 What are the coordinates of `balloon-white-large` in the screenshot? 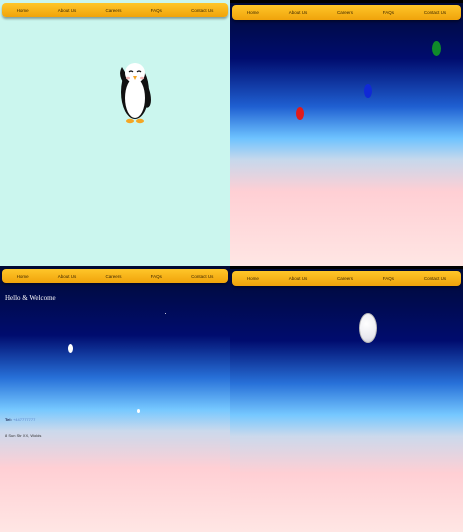 It's located at (368, 328).